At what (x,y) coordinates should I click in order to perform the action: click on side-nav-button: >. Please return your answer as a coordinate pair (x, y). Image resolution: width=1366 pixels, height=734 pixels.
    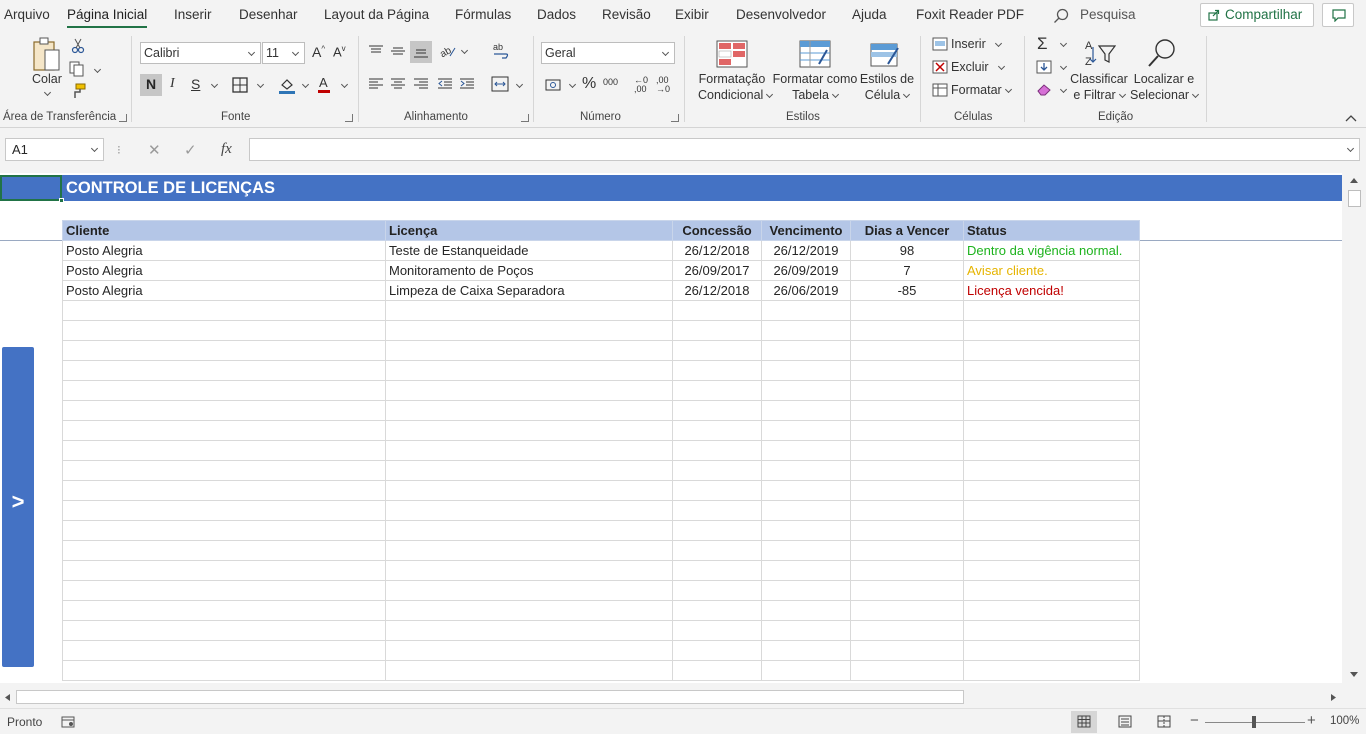
    Looking at the image, I should click on (18, 507).